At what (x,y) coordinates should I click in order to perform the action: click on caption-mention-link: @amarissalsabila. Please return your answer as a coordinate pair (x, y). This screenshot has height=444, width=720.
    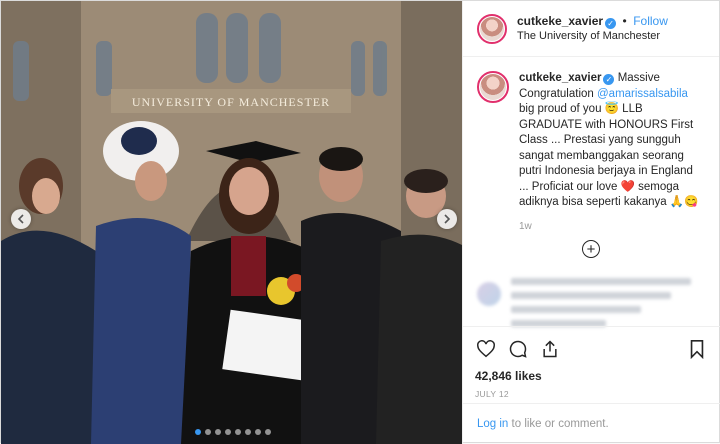
    Looking at the image, I should click on (642, 94).